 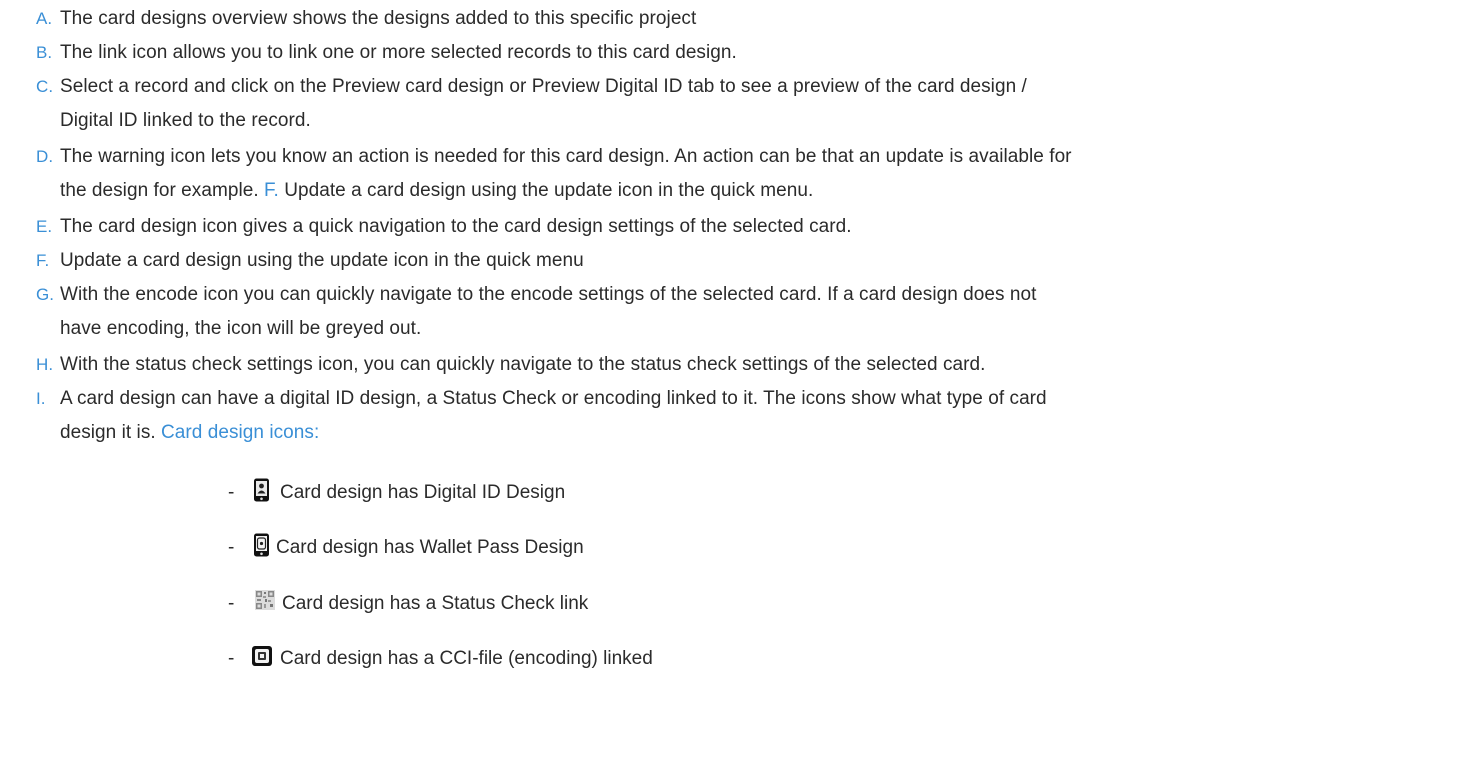 I want to click on list-letter: C., so click(x=45, y=86).